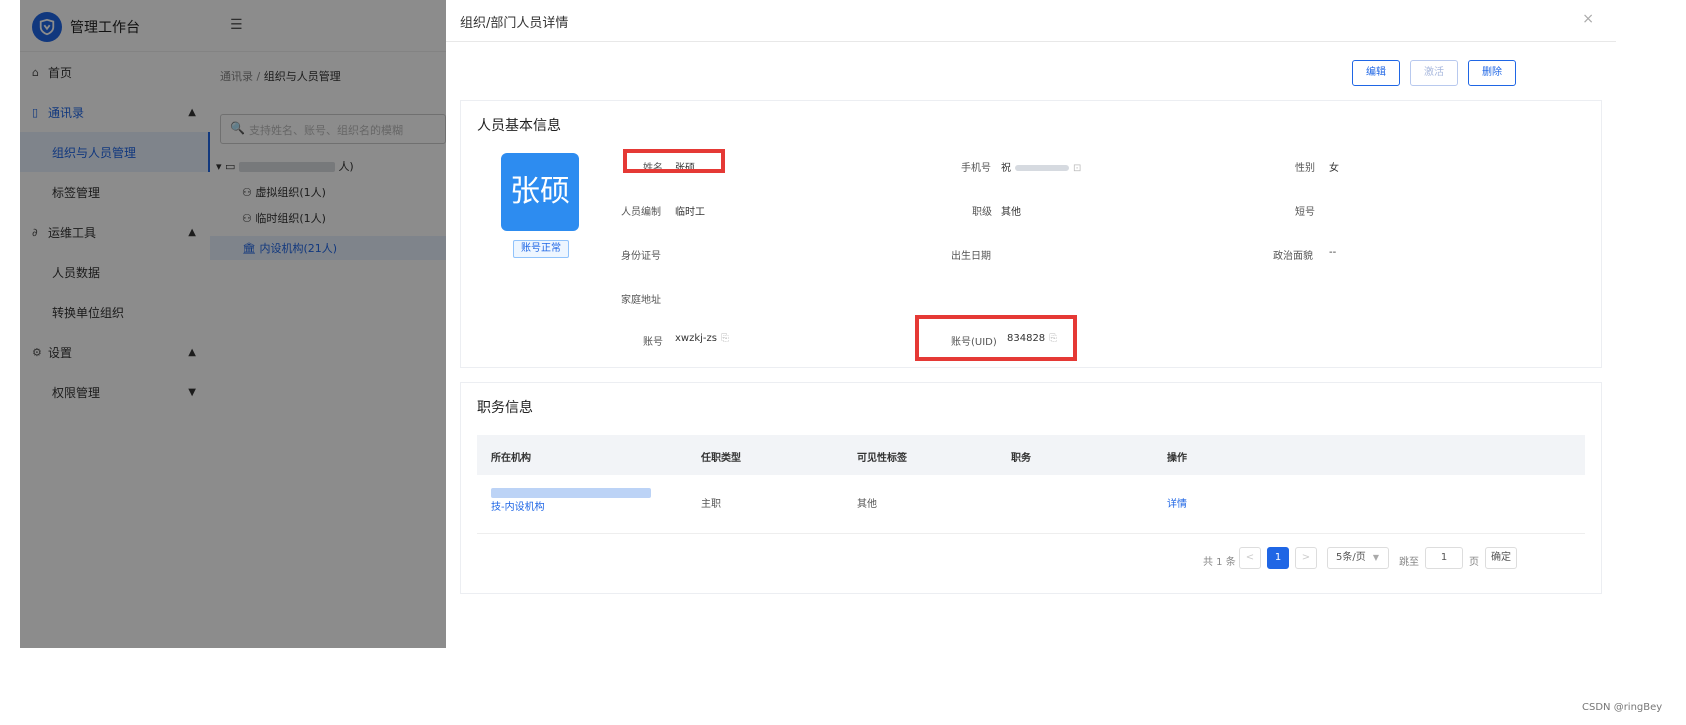  Describe the element at coordinates (641, 212) in the screenshot. I see `staff-type-label: 人员编制` at that location.